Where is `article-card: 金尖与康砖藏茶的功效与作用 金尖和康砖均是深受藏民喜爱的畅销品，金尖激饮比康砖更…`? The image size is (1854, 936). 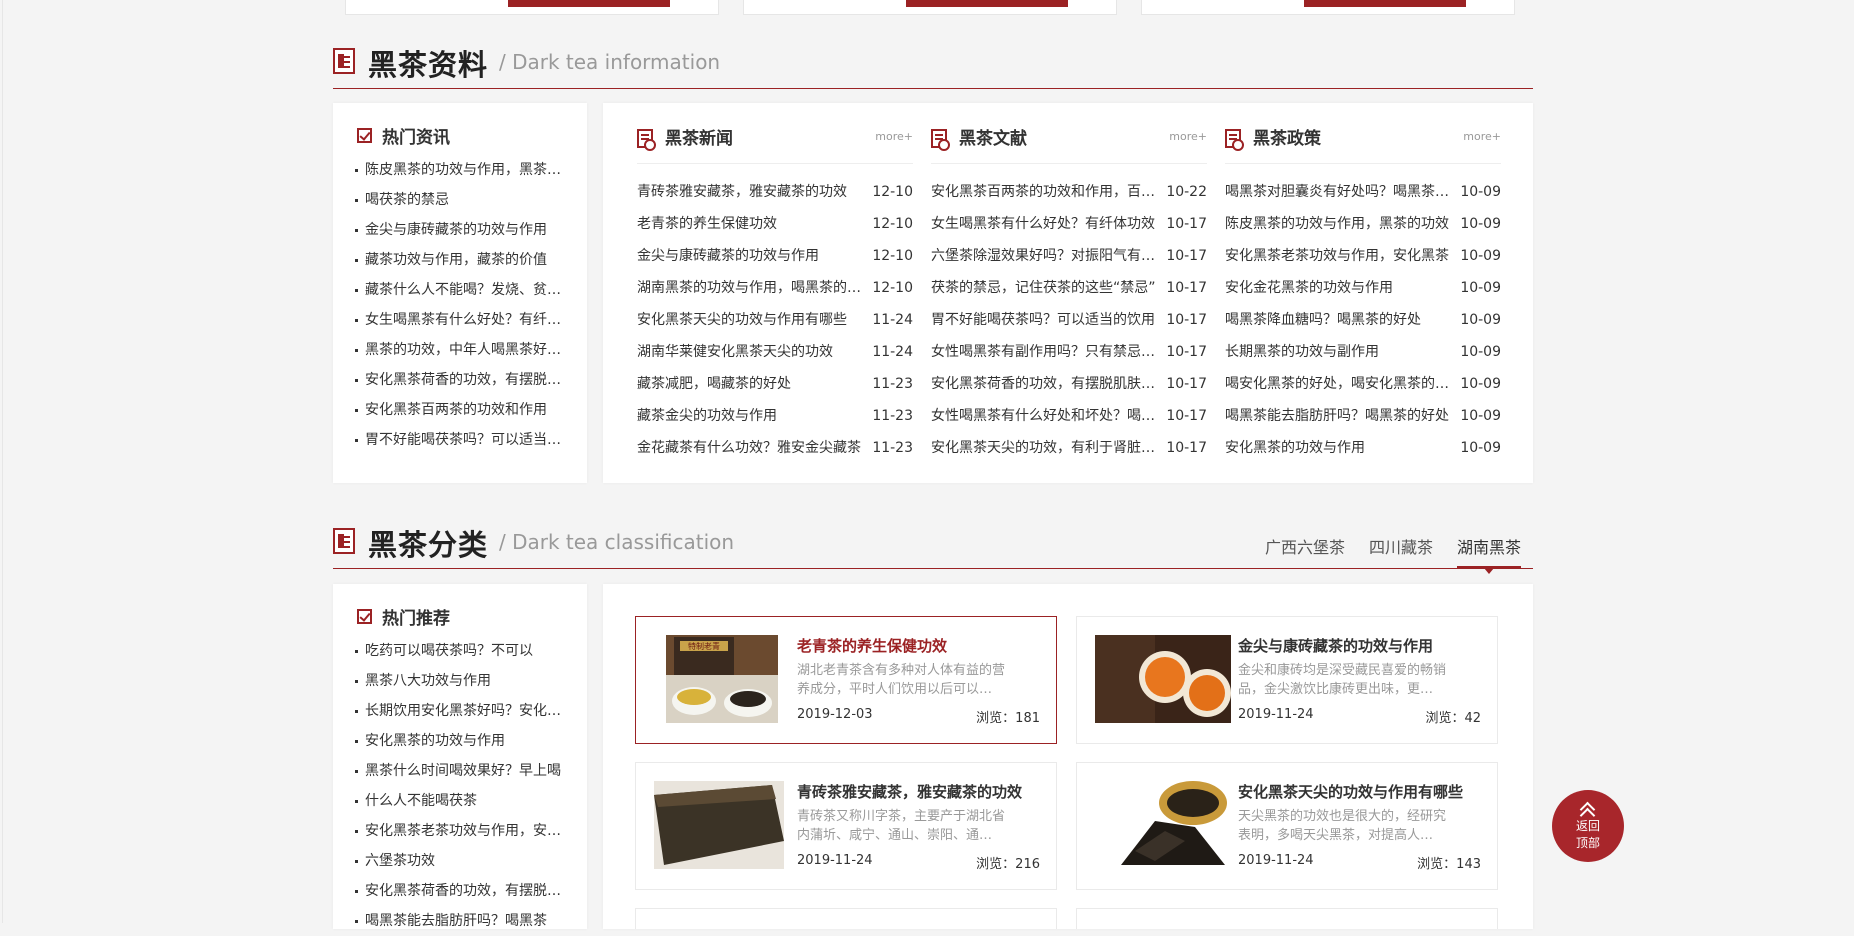 article-card: 金尖与康砖藏茶的功效与作用 金尖和康砖均是深受藏民喜爱的畅销品，金尖激饮比康砖更… is located at coordinates (1287, 680).